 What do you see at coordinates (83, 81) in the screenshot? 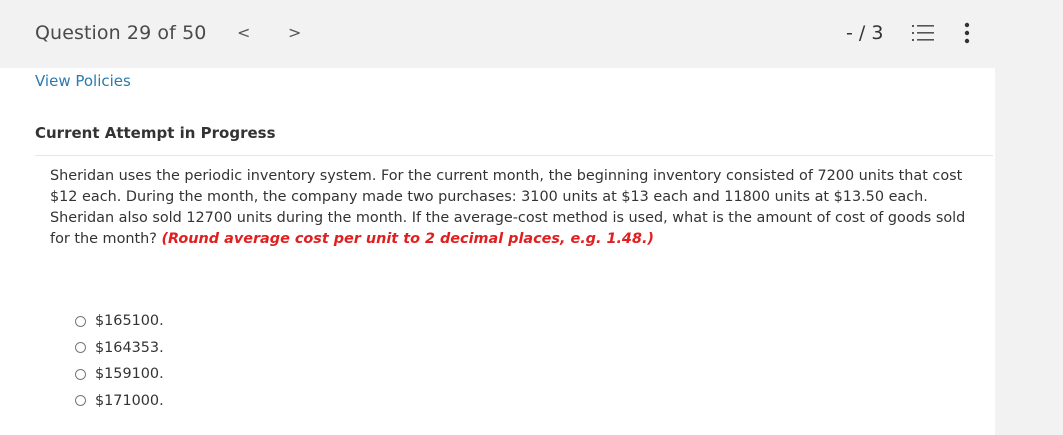
I see `view-policies-link: View Policies` at bounding box center [83, 81].